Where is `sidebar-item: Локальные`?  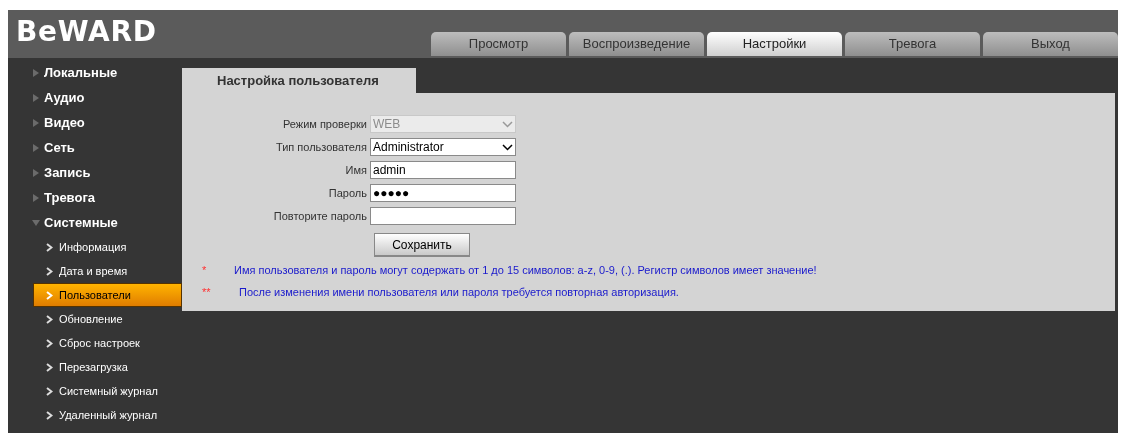 sidebar-item: Локальные is located at coordinates (95, 72).